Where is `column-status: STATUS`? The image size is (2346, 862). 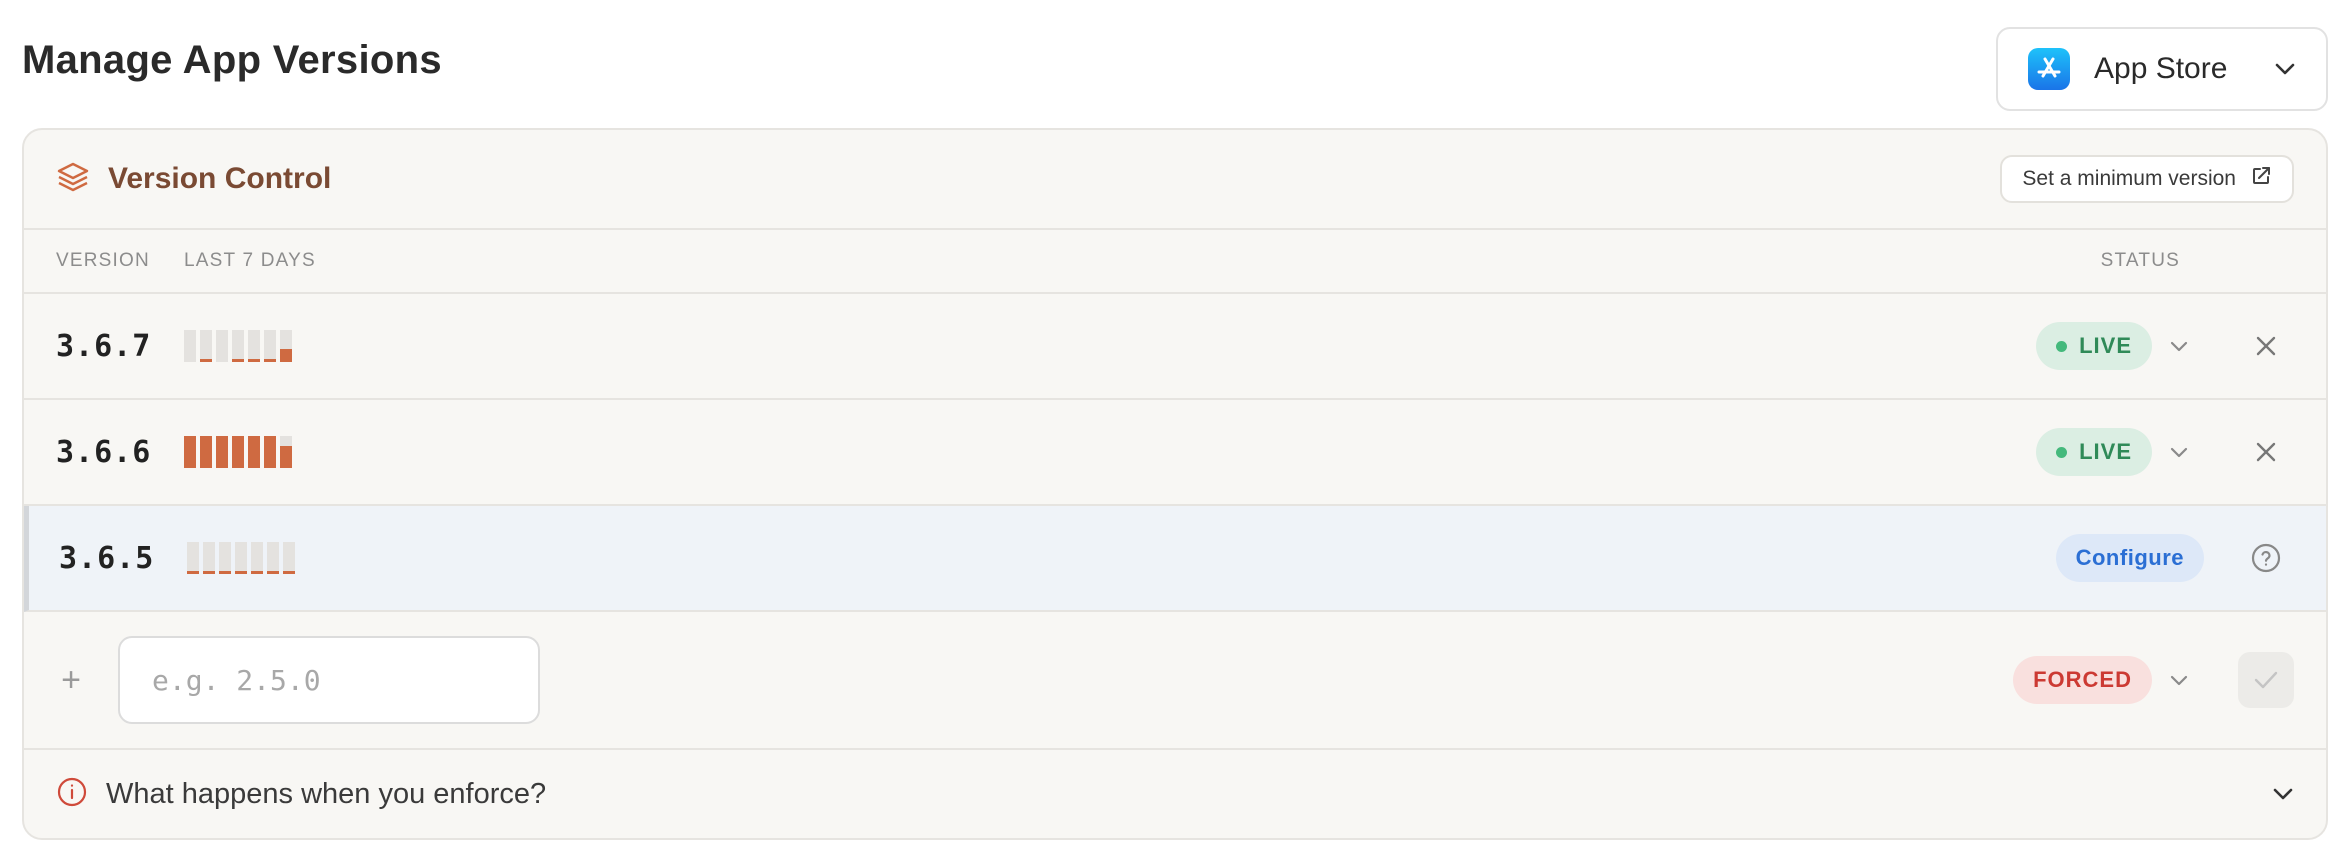 column-status: STATUS is located at coordinates (2140, 260).